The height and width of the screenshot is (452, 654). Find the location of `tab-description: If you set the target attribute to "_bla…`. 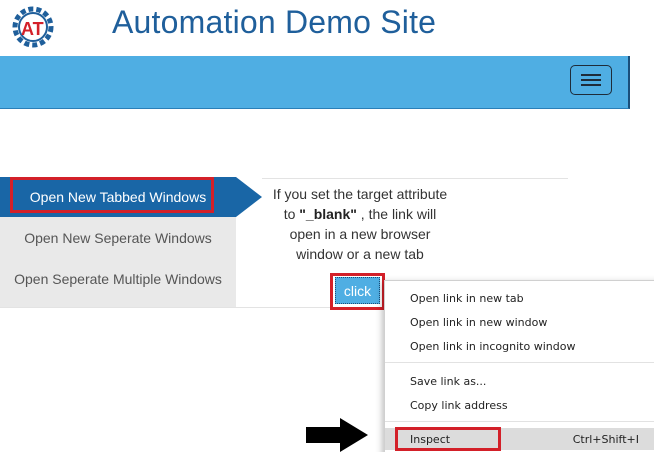

tab-description: If you set the target attribute to "_bla… is located at coordinates (360, 224).